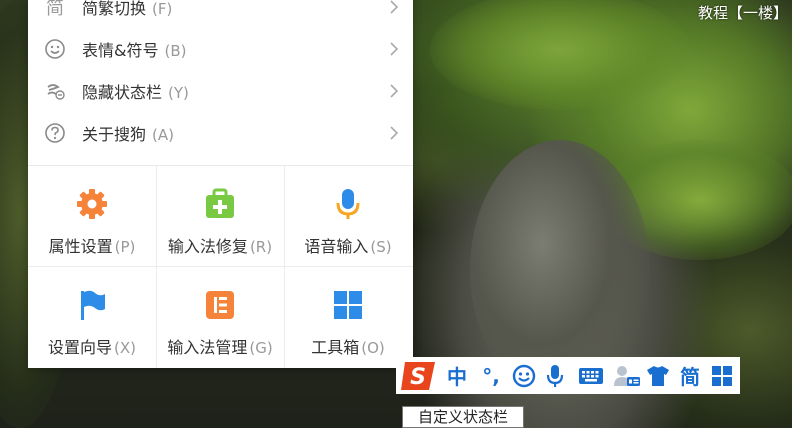  I want to click on menu-item-emoji-symbols: 表情&符号 (B), so click(220, 49).